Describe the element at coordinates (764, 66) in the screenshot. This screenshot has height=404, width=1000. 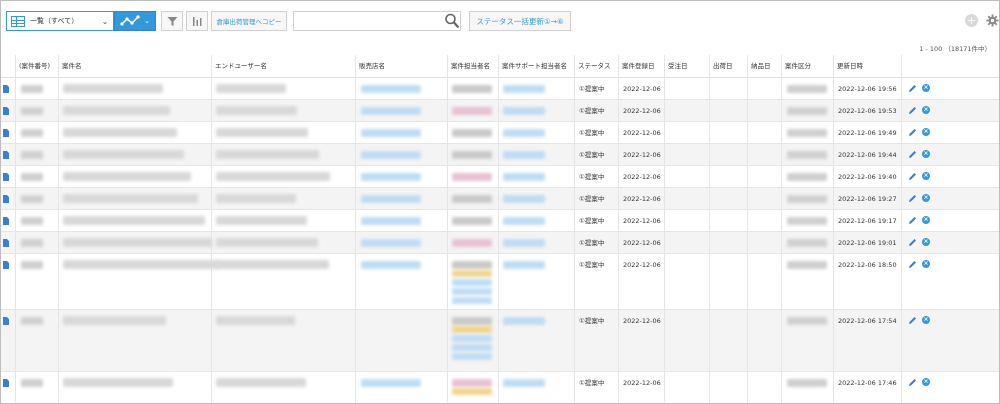
I see `column-header: 納品日` at that location.